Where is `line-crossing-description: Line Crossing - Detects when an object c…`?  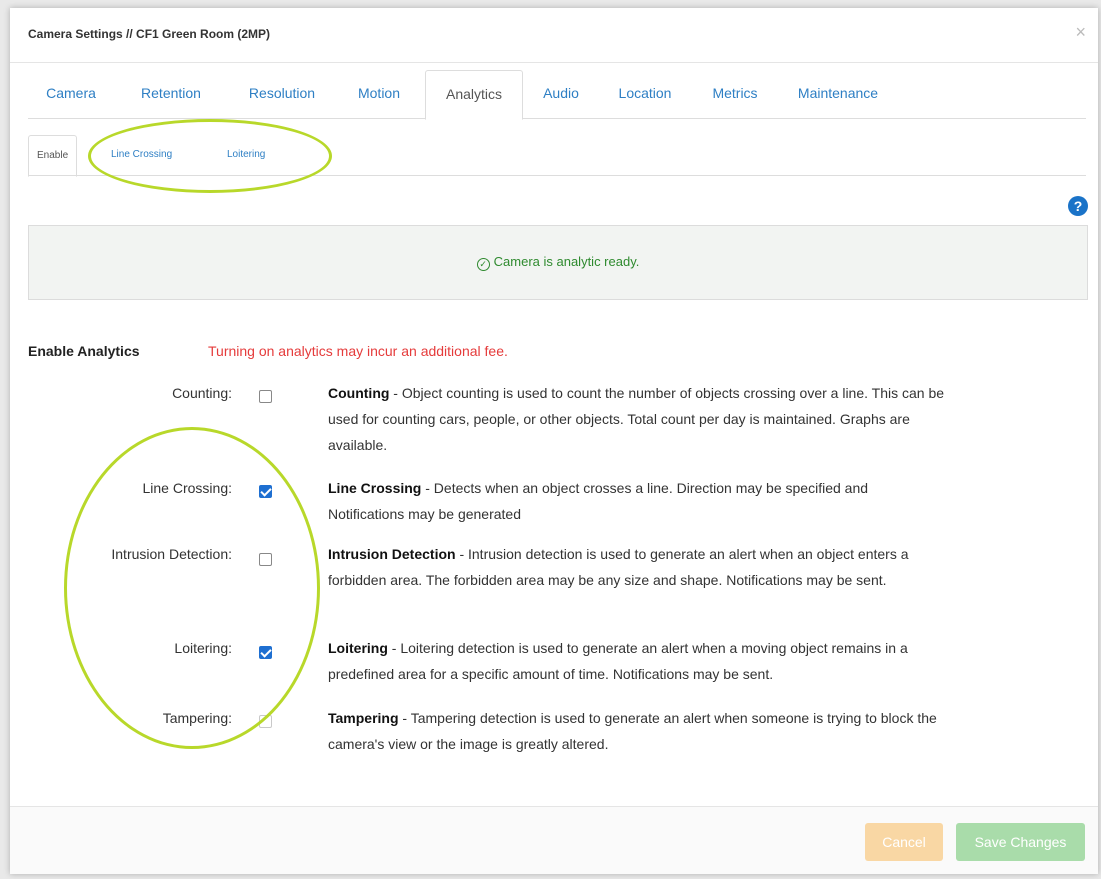
line-crossing-description: Line Crossing - Detects when an object c… is located at coordinates (638, 501).